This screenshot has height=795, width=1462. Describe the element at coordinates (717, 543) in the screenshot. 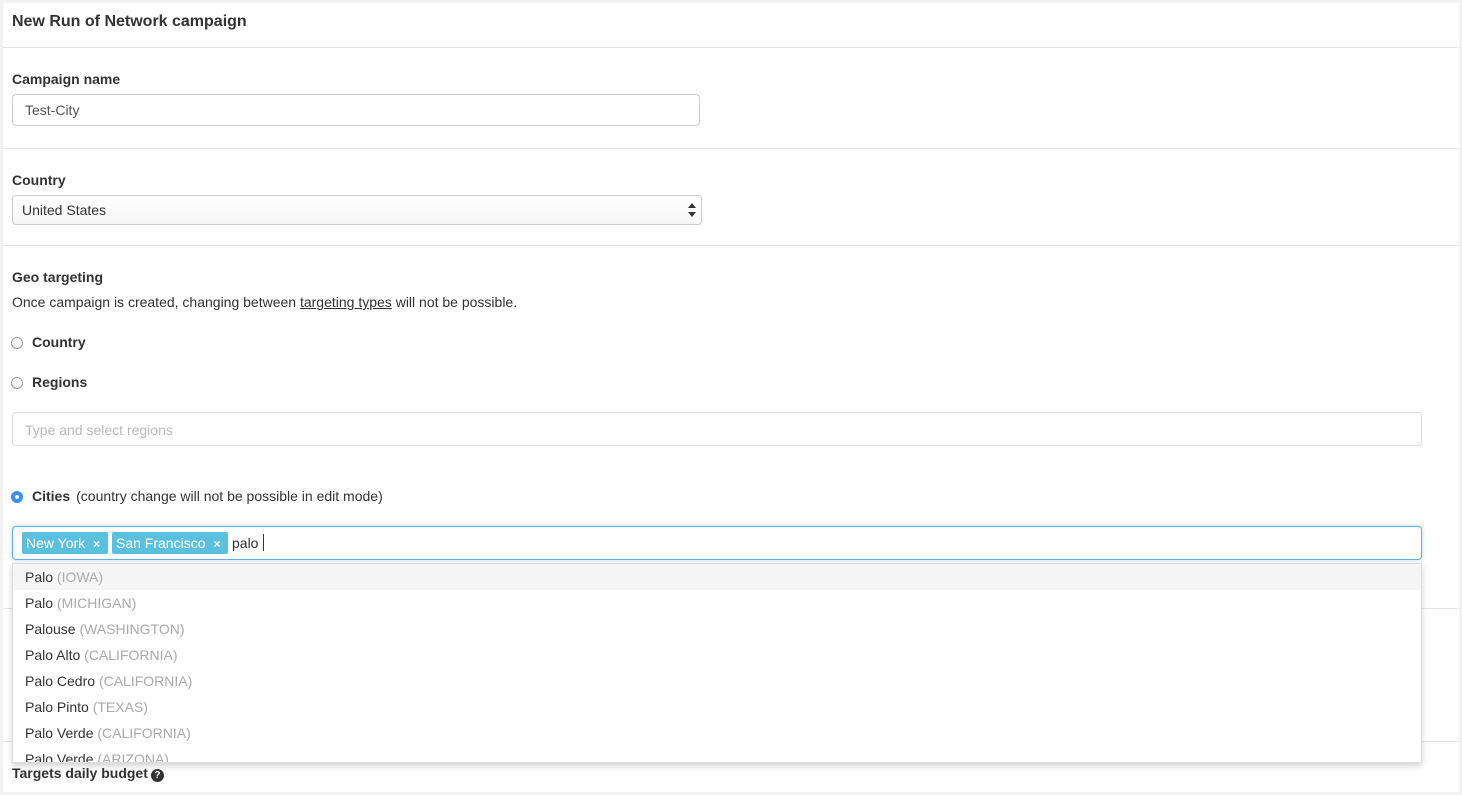

I see `cities-input: New York × San Francisco × palo` at that location.